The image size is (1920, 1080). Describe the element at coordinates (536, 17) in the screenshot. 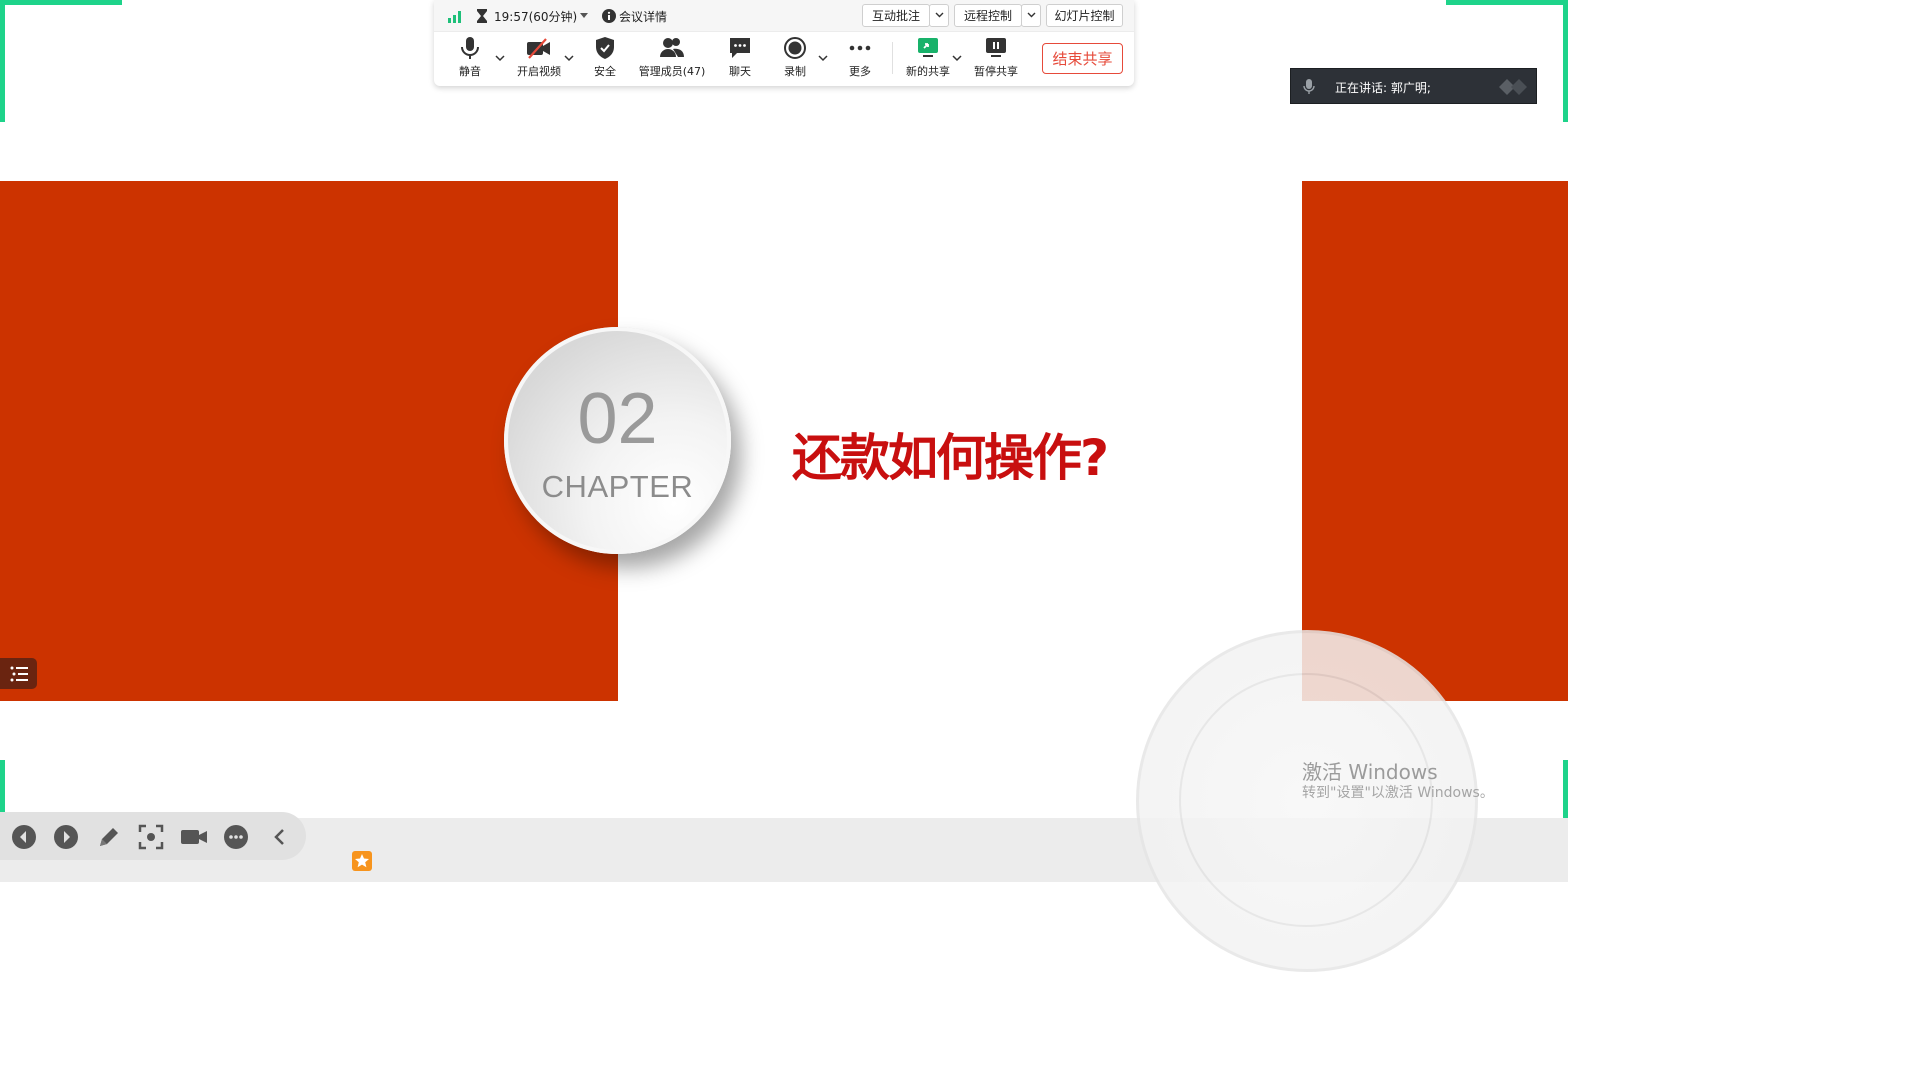

I see `meeting-timer: 19:57(60分钟)` at that location.